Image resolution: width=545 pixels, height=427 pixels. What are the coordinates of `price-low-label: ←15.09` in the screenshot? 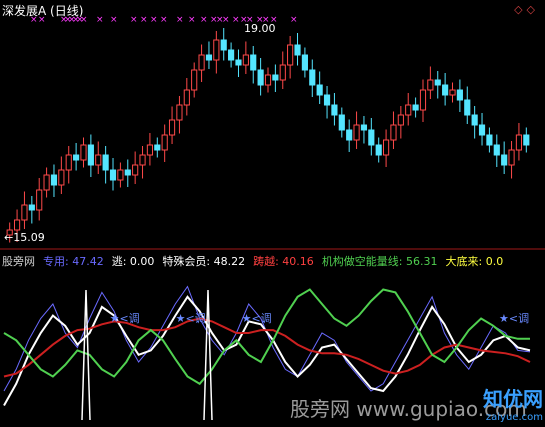 It's located at (24, 237).